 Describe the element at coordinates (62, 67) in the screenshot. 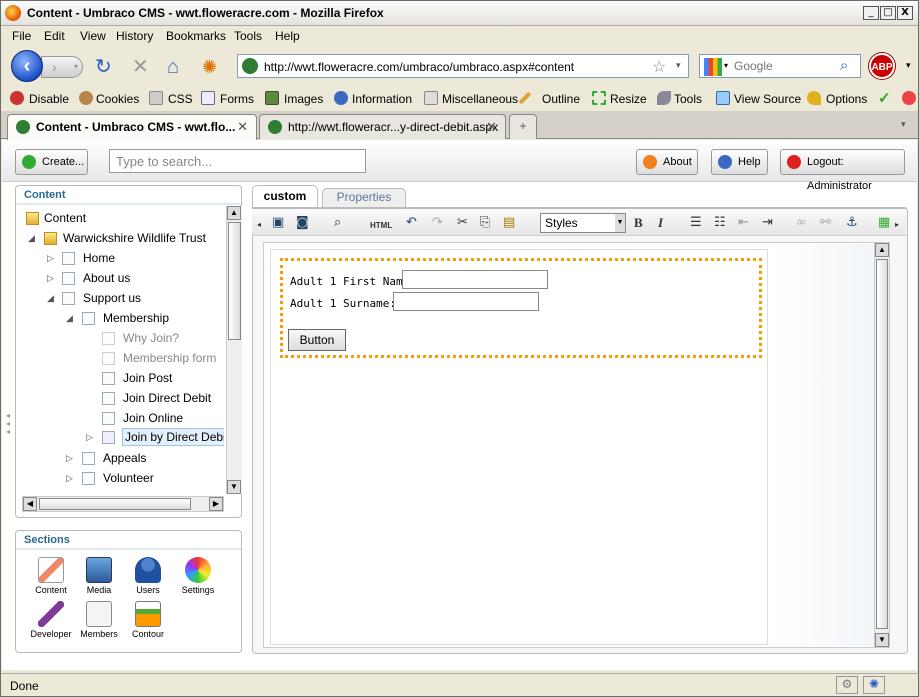

I see `forward-button: › ▾` at that location.